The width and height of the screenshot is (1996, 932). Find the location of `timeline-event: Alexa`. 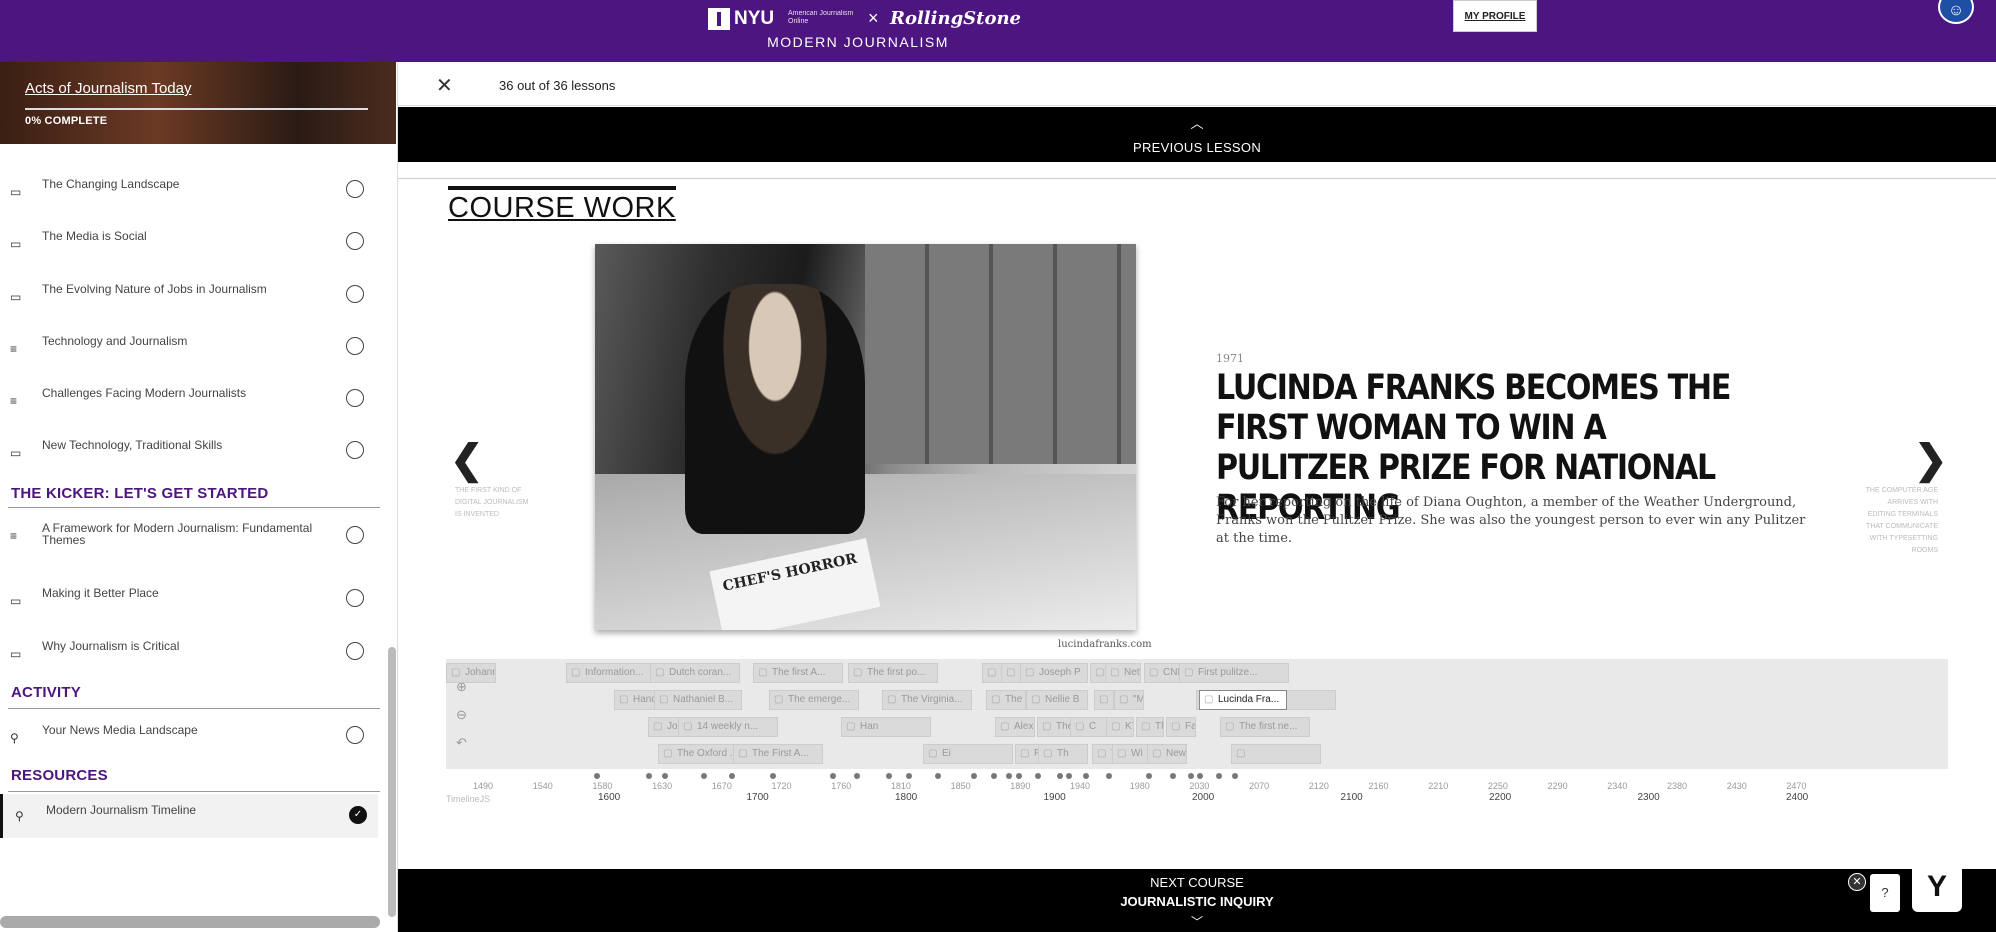

timeline-event: Alexa is located at coordinates (1015, 727).